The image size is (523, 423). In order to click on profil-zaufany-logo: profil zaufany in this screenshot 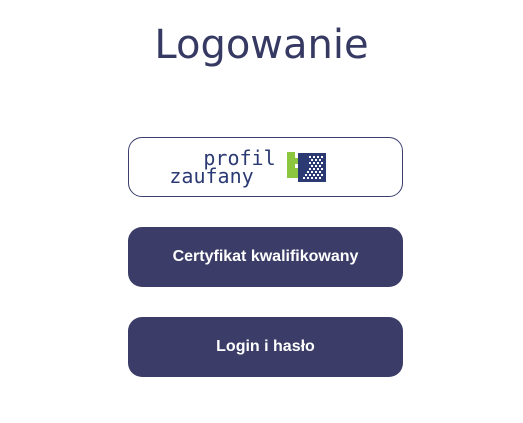, I will do `click(248, 167)`.